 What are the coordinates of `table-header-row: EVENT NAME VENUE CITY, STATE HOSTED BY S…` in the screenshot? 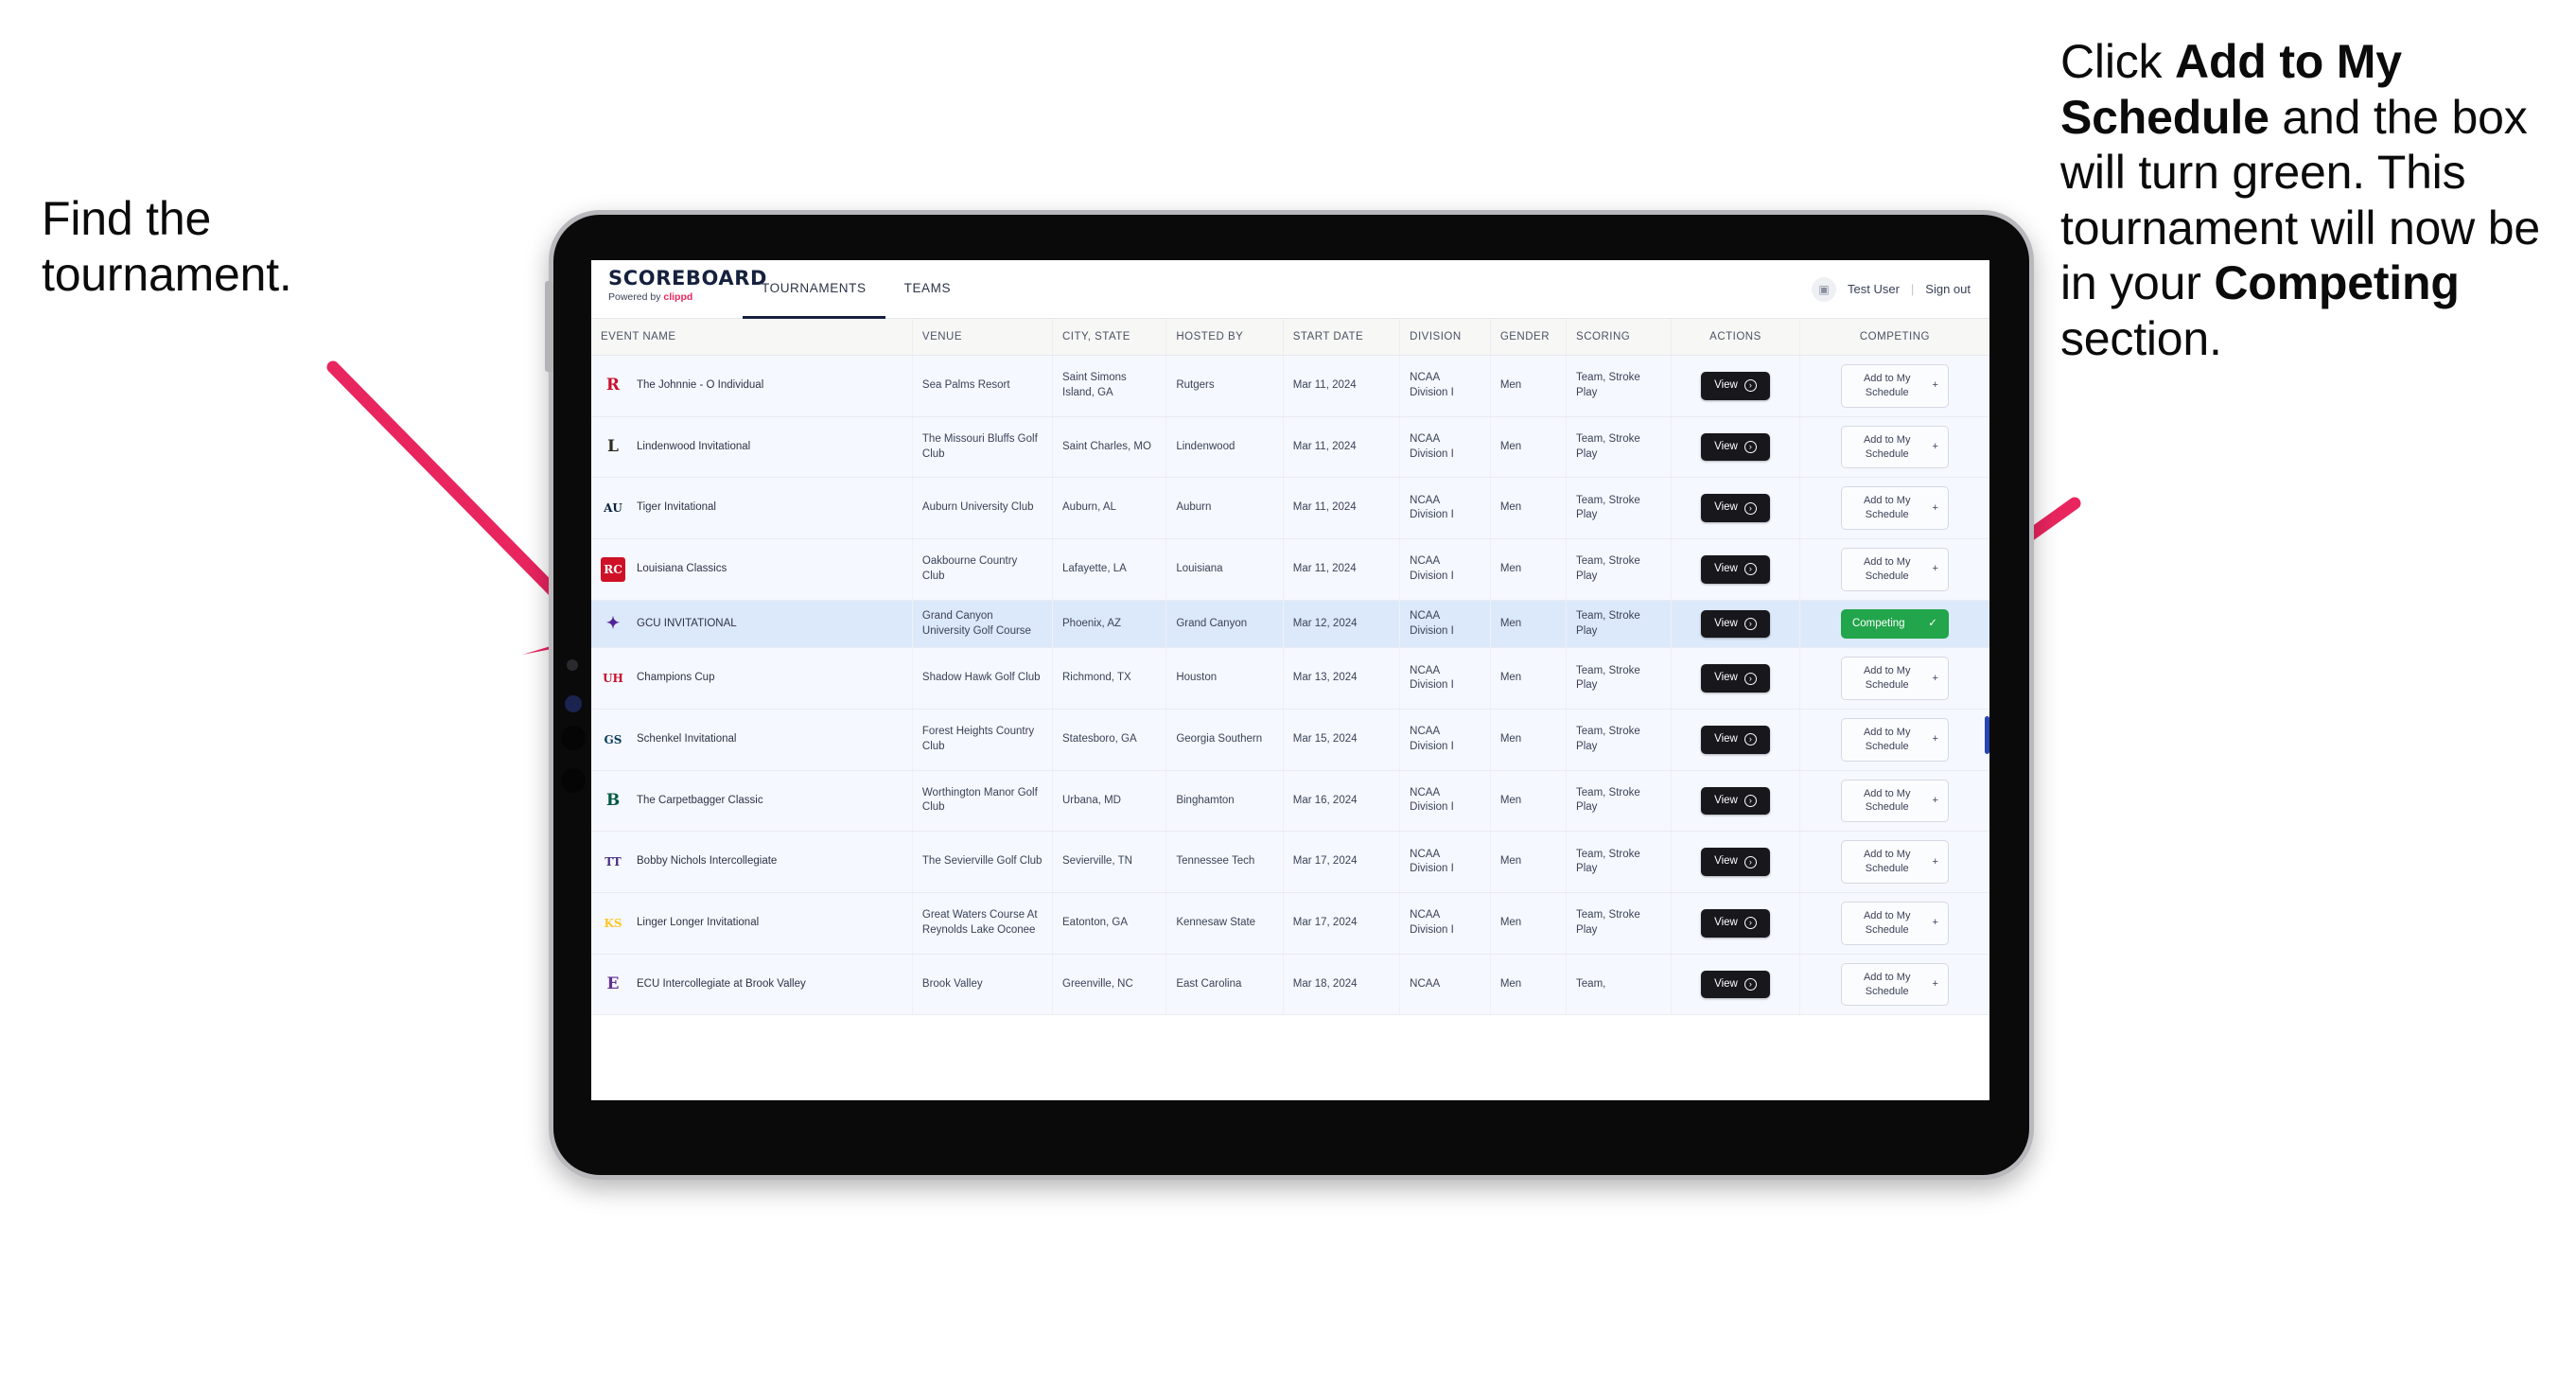 It's located at (1290, 337).